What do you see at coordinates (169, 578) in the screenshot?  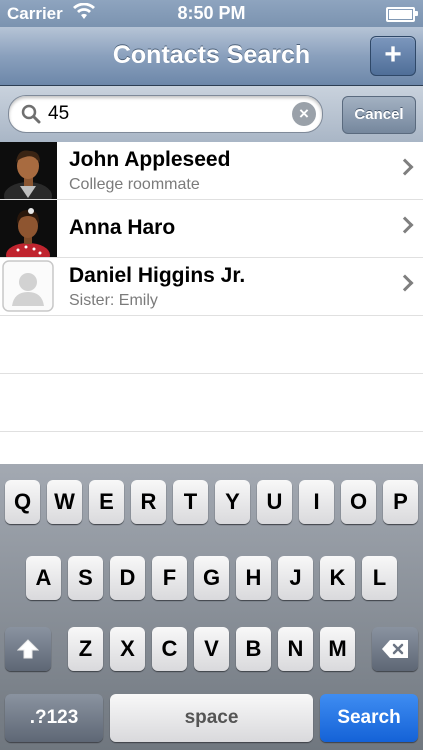 I see `key-f: F` at bounding box center [169, 578].